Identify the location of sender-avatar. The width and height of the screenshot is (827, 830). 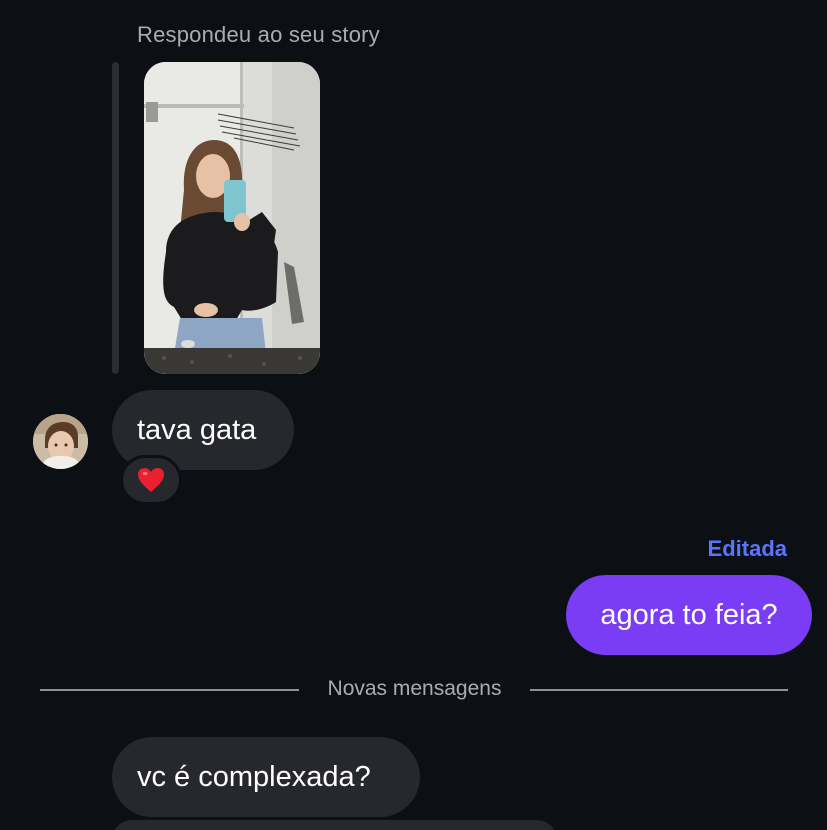
(60, 441).